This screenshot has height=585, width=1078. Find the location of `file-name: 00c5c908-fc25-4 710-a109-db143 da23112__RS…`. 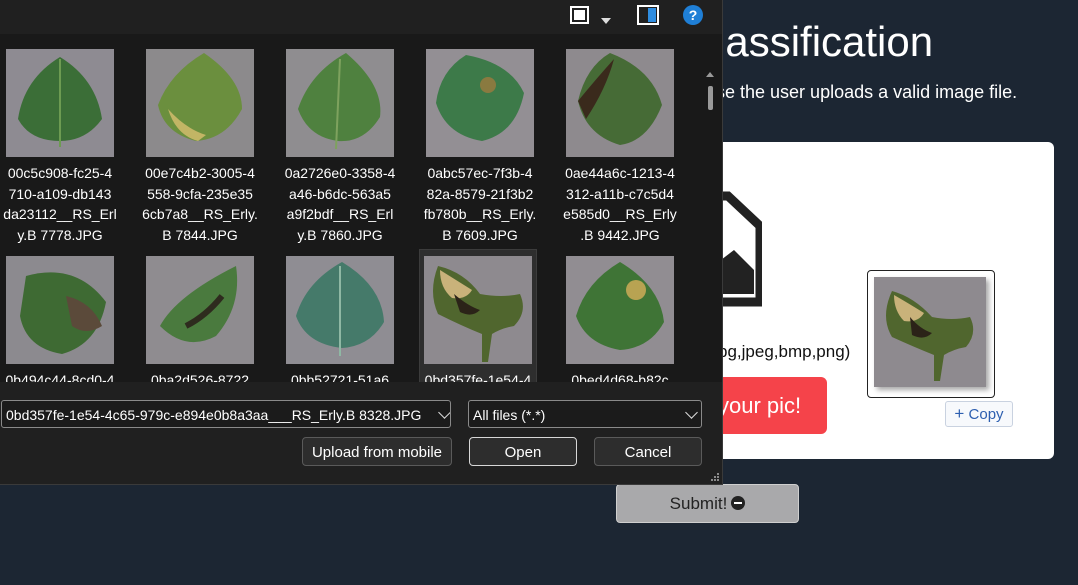

file-name: 00c5c908-fc25-4 710-a109-db143 da23112__RS… is located at coordinates (60, 204).